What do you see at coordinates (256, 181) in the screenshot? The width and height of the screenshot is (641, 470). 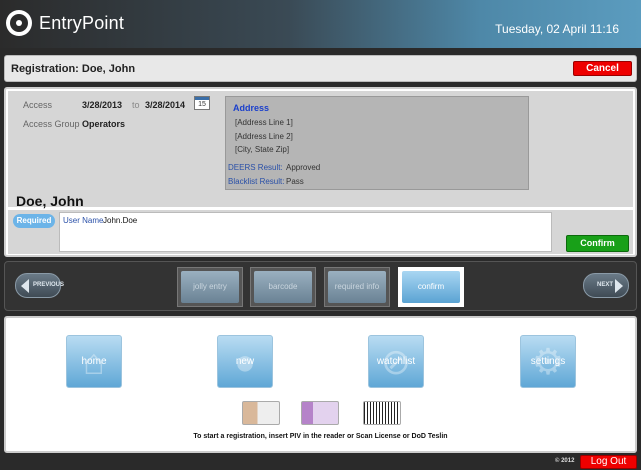 I see `blacklist-result-label: Blacklist Result:` at bounding box center [256, 181].